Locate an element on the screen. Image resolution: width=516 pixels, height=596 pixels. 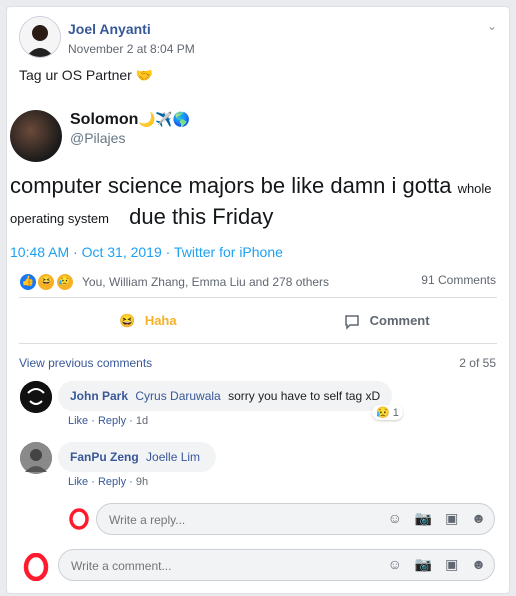
haha-label: Haha is located at coordinates (160, 320).